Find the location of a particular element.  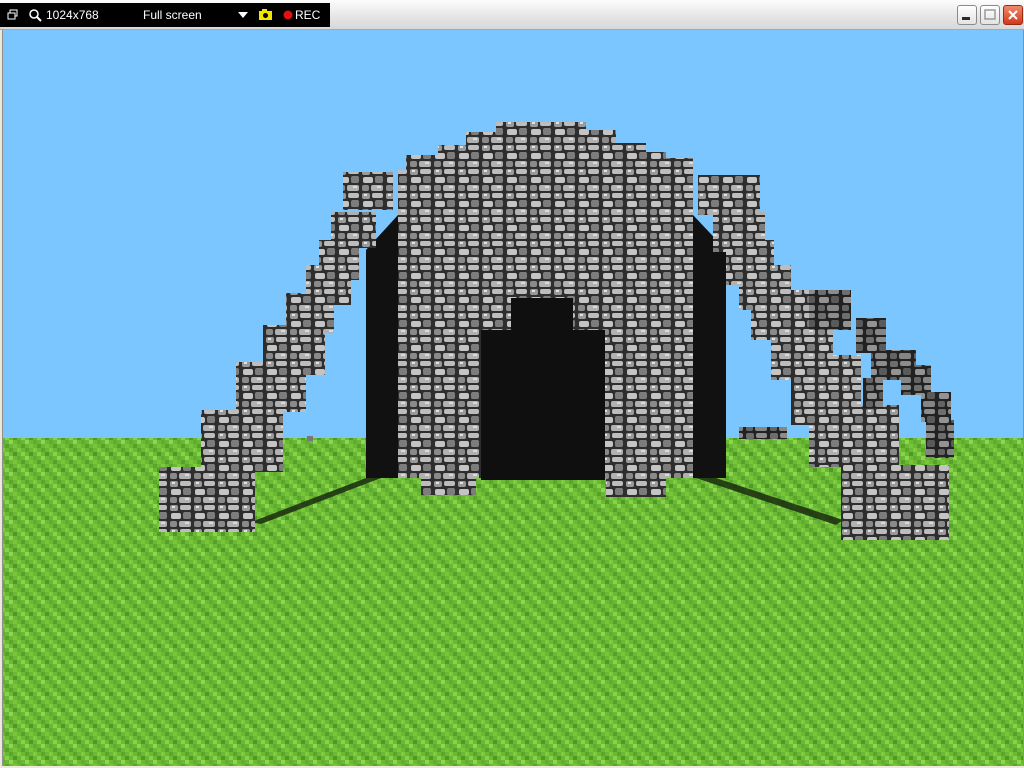

door-block-left is located at coordinates (448, 475).